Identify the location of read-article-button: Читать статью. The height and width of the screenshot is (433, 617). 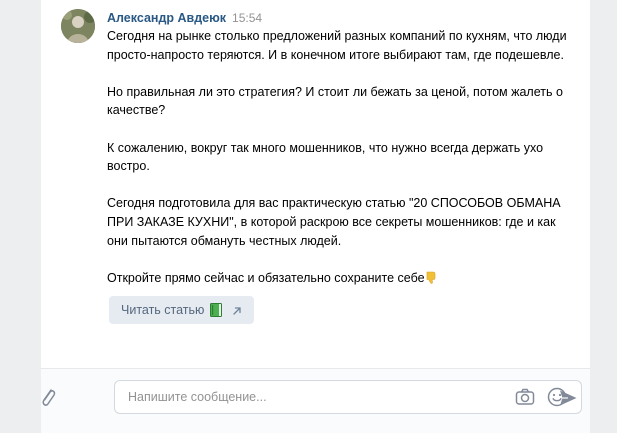
(182, 310).